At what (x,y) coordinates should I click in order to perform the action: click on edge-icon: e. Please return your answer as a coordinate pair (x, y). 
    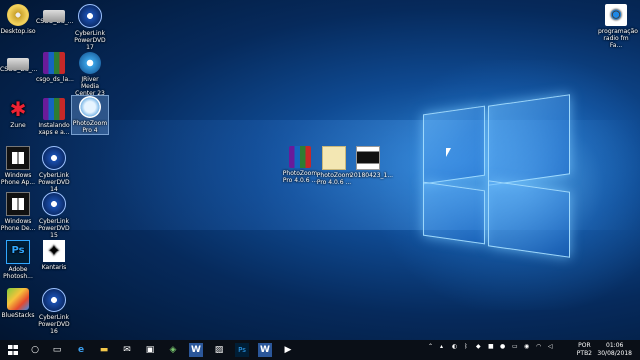
    Looking at the image, I should click on (81, 350).